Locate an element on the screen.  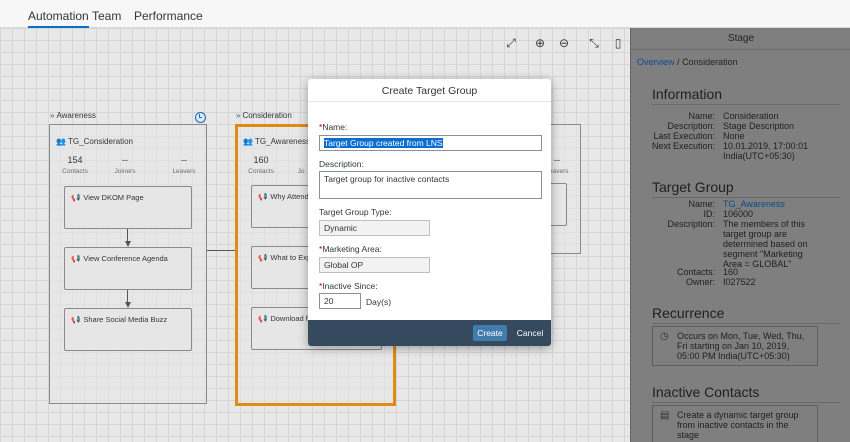
schedule-clock-icon is located at coordinates (200, 117).